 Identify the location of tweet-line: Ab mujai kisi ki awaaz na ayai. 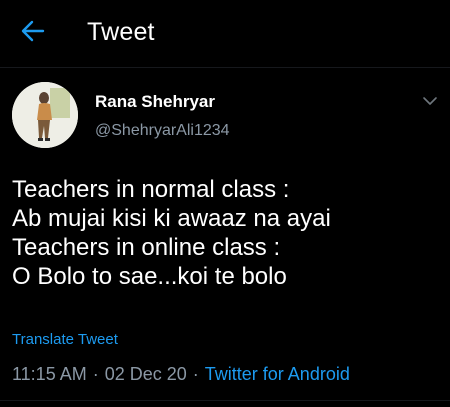
(171, 218).